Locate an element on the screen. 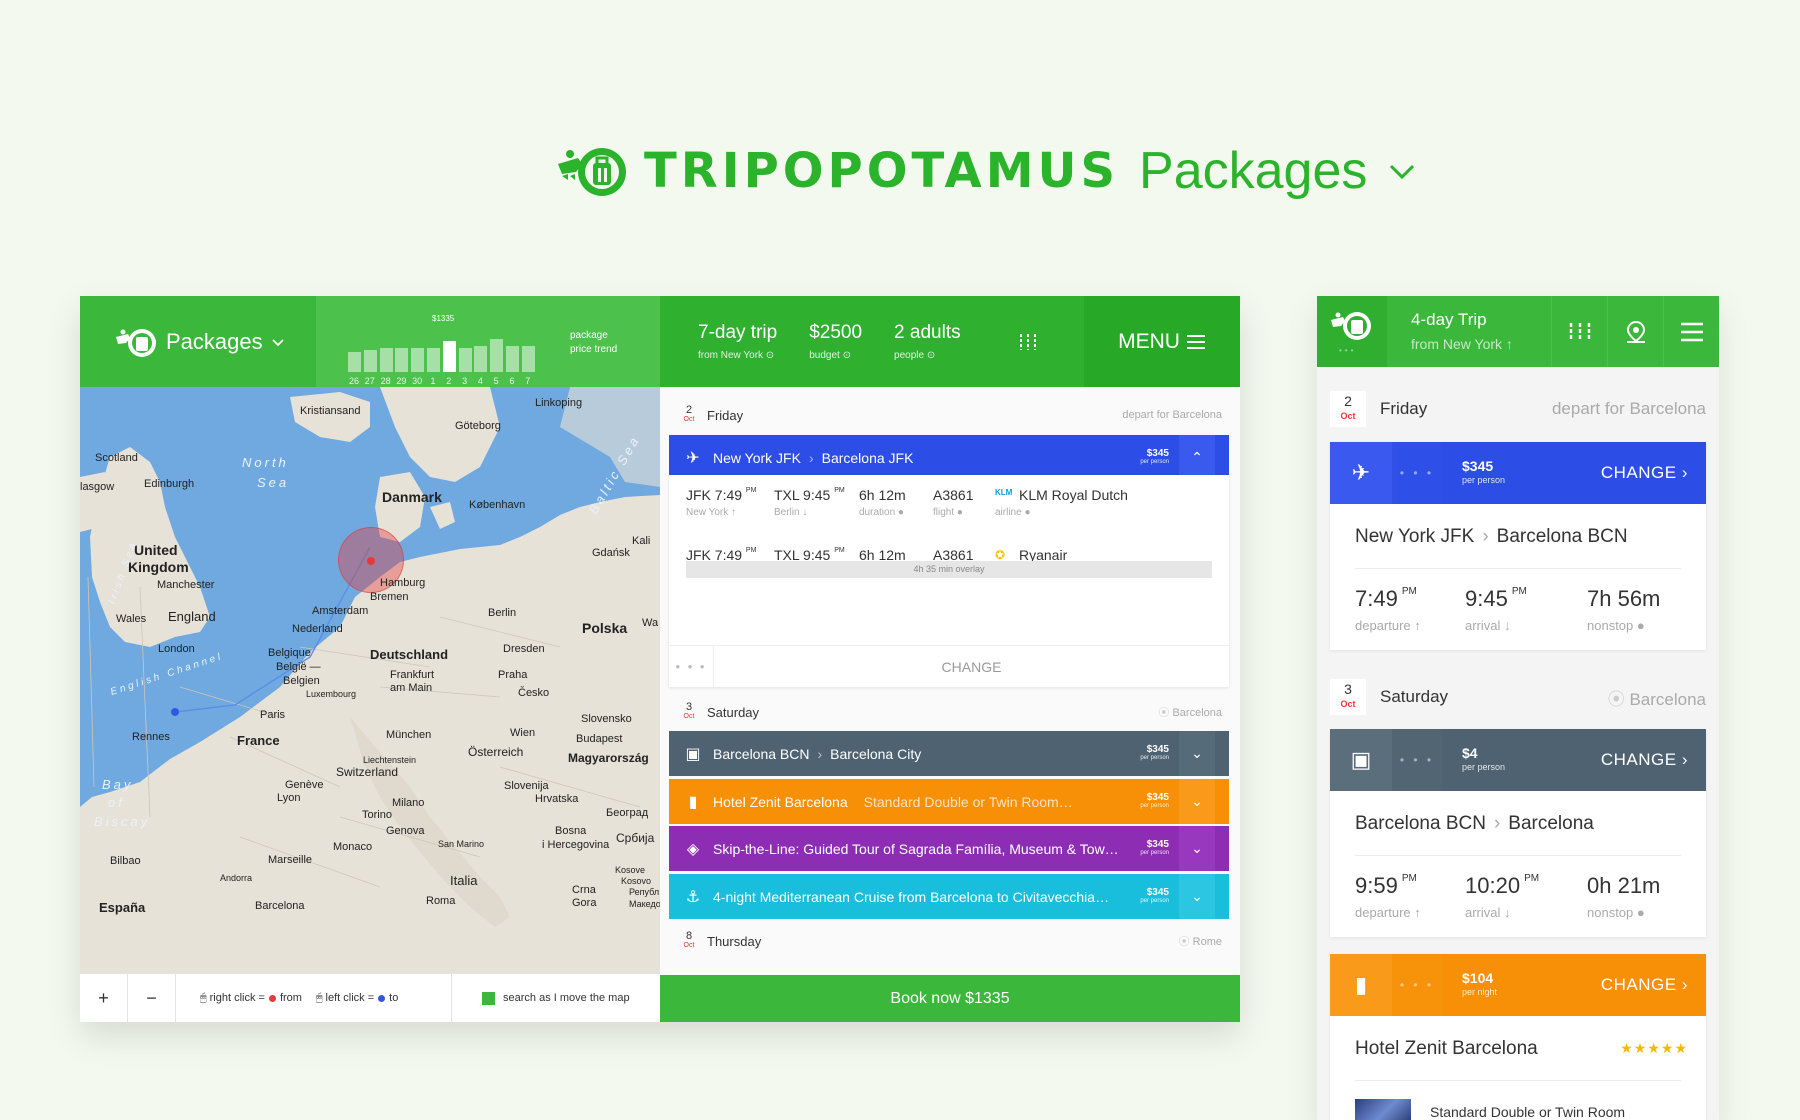 This screenshot has width=1800, height=1120. map-label: Kosove is located at coordinates (630, 870).